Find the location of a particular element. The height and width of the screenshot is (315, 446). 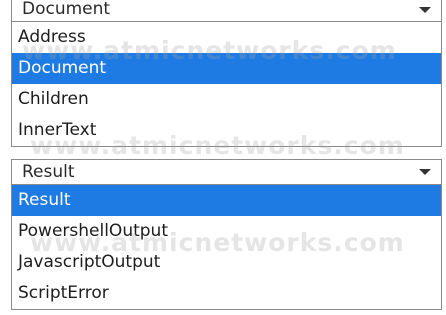

option-children: Children is located at coordinates (226, 99).